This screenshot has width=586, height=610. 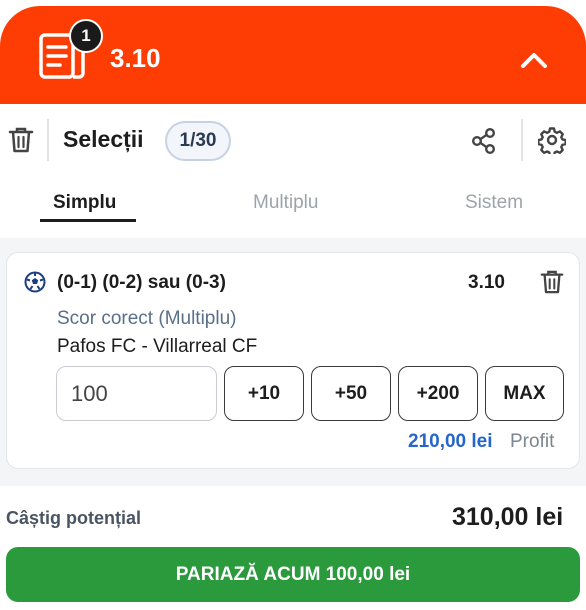 I want to click on quick-stake-200-button: +200, so click(x=438, y=393).